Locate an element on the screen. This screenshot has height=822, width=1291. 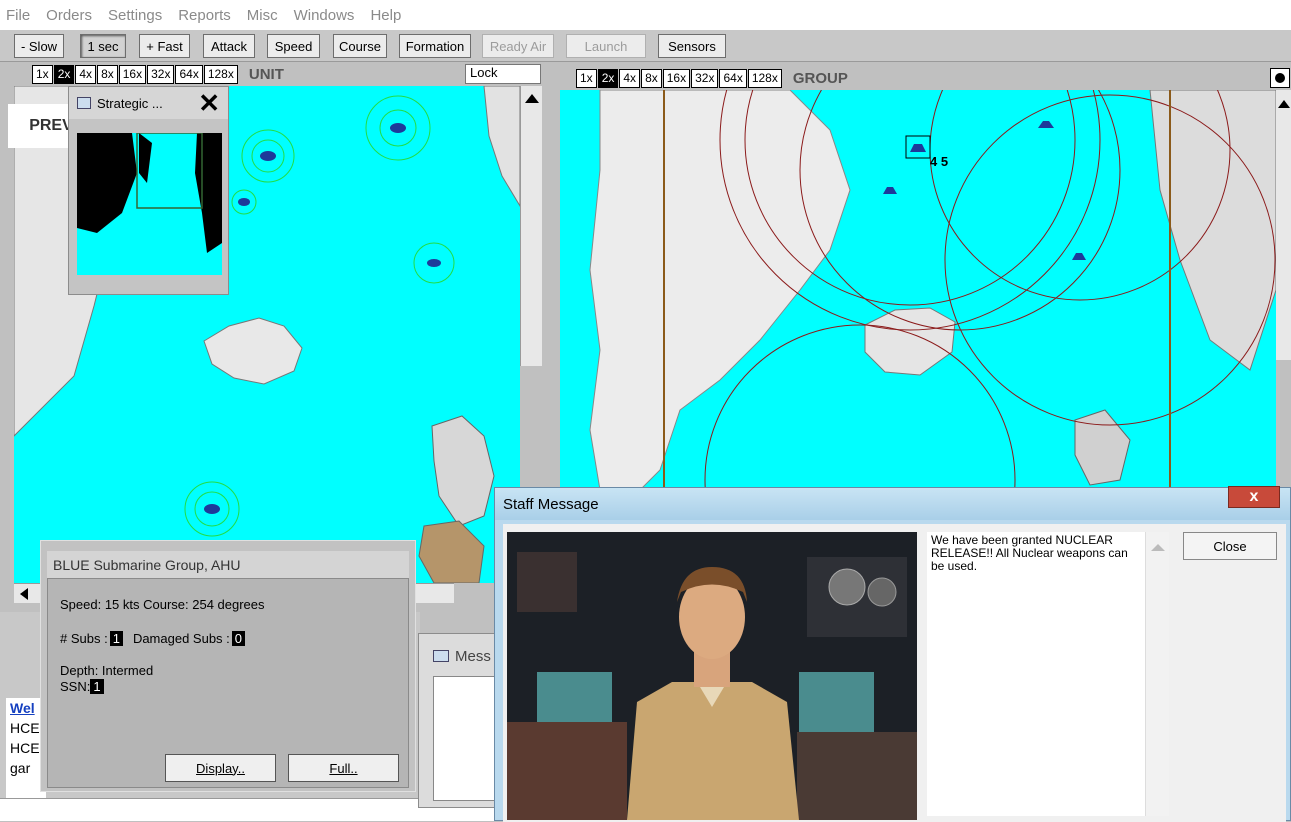
speed-course-text: Speed: 15 kts Course: 254 degrees is located at coordinates (162, 604).